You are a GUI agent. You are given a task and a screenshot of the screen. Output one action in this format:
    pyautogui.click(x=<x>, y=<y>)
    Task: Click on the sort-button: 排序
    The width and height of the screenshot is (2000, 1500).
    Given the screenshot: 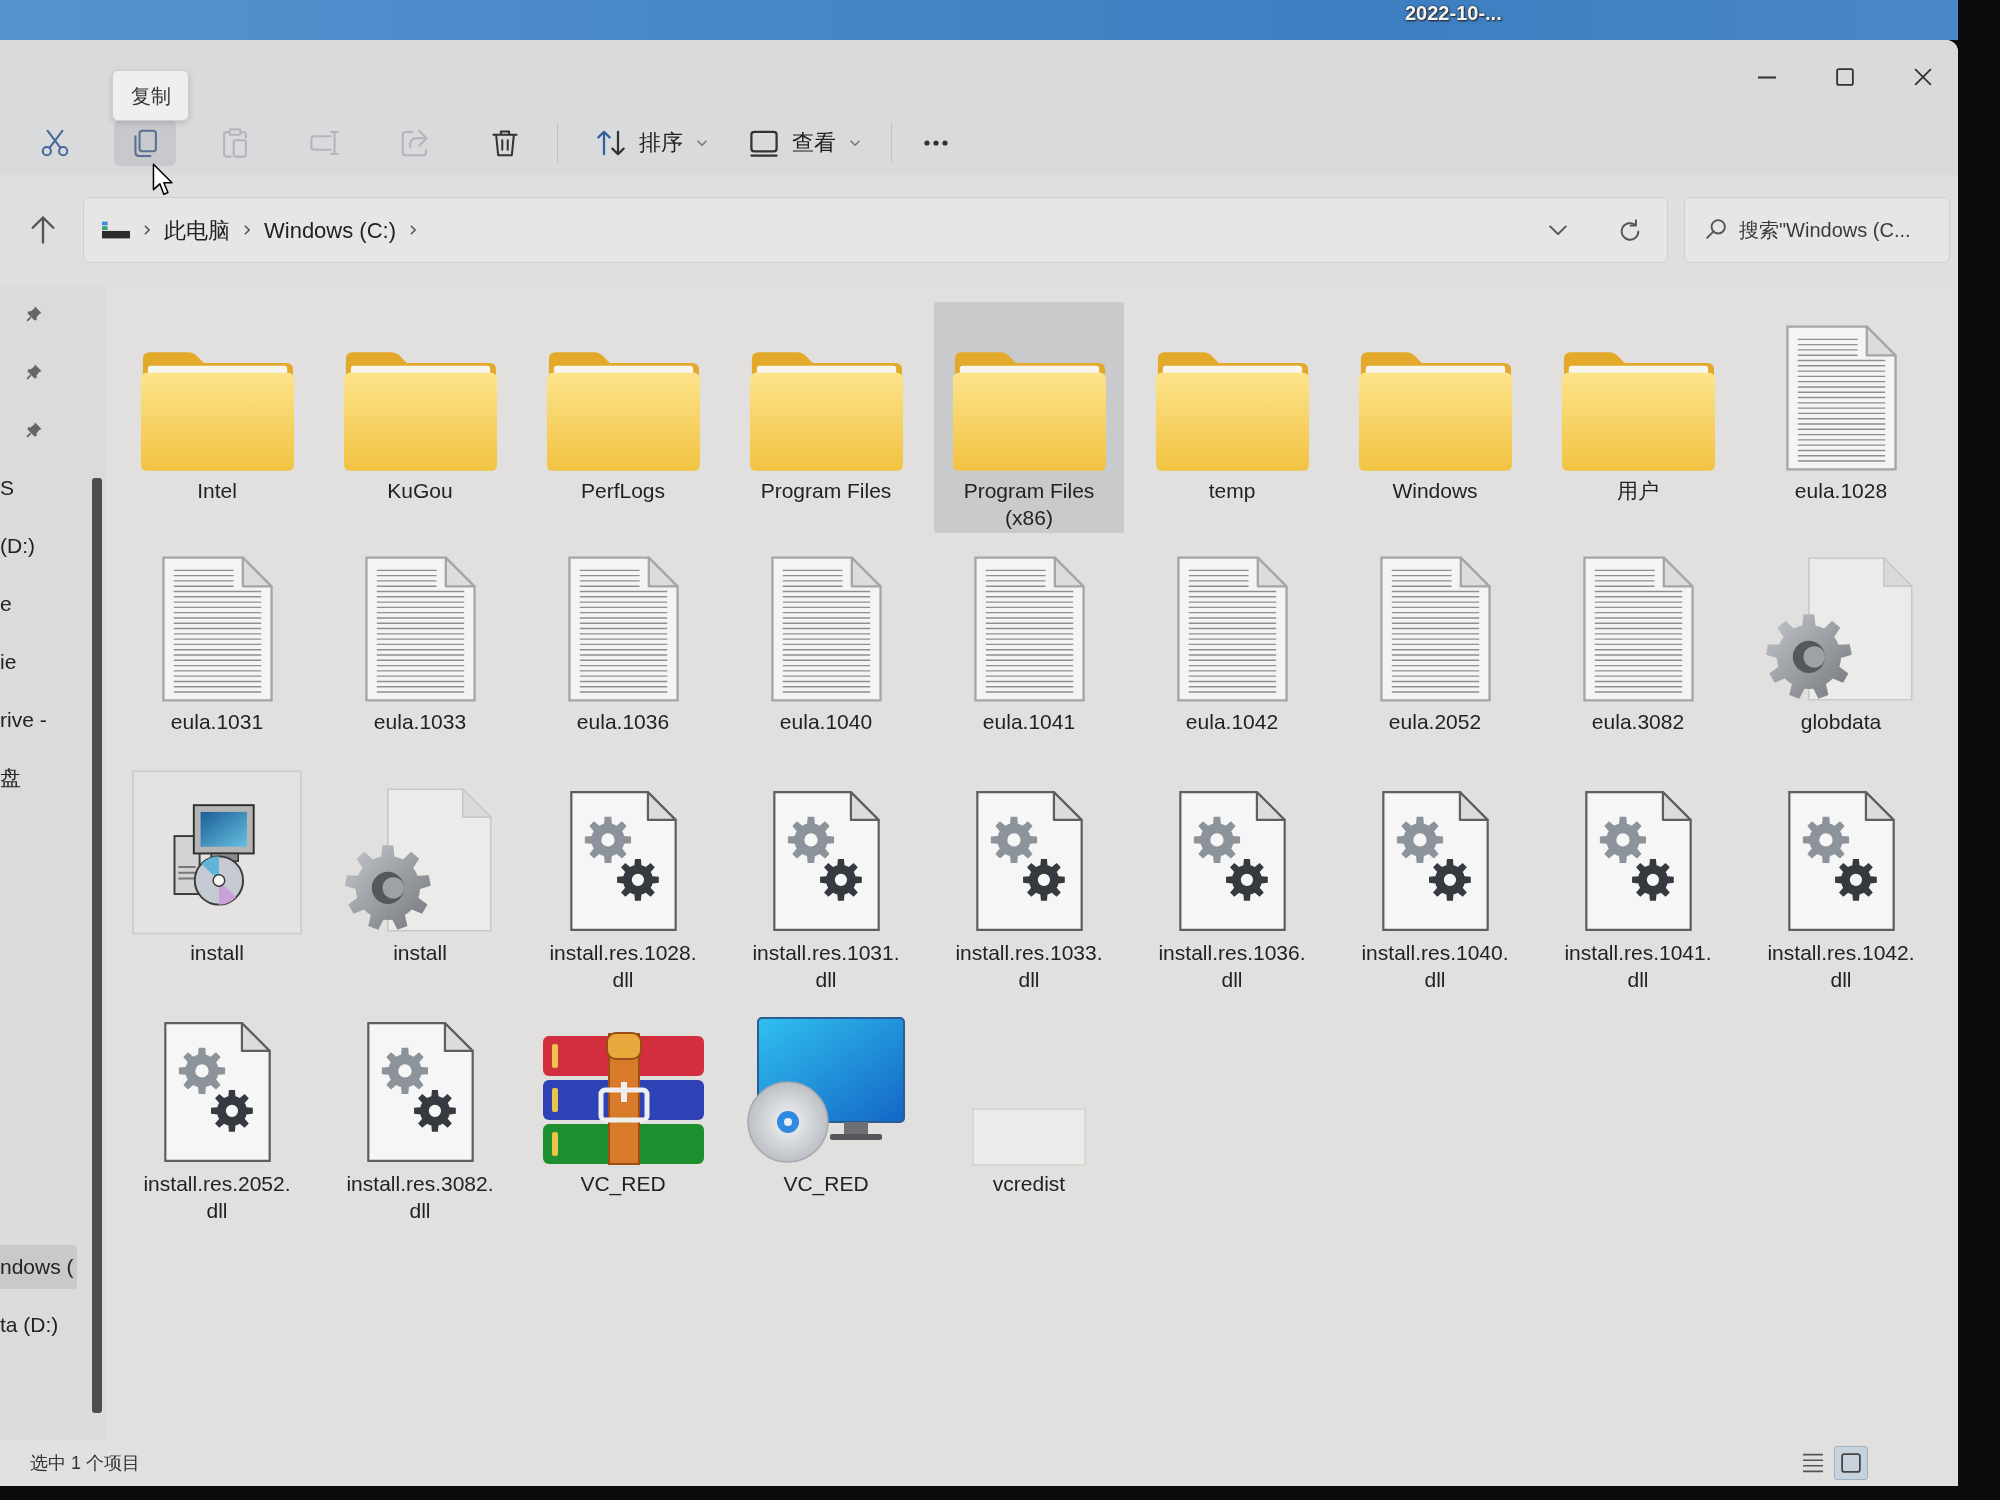 What is the action you would take?
    pyautogui.click(x=652, y=142)
    